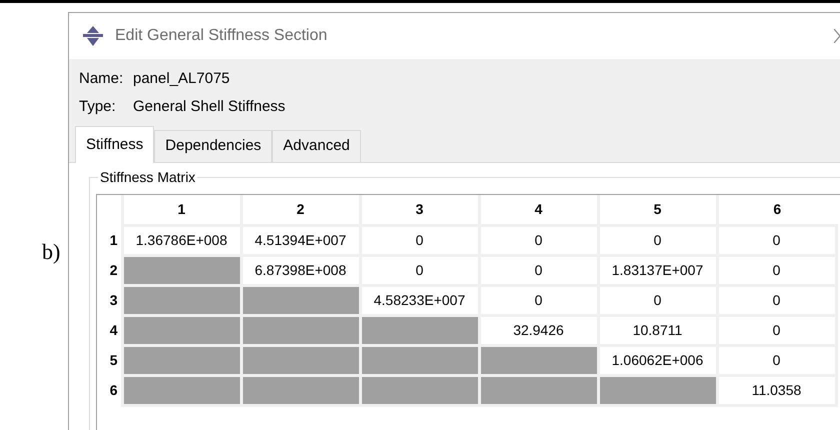 Image resolution: width=840 pixels, height=430 pixels. I want to click on row-header: 3, so click(109, 300).